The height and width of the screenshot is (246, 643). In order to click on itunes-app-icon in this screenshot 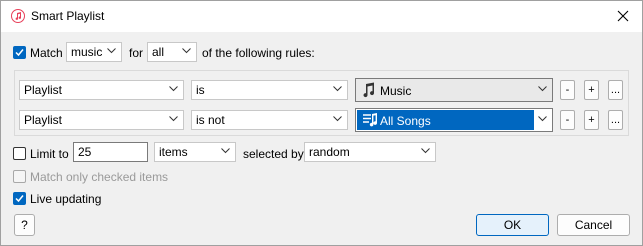, I will do `click(18, 16)`.